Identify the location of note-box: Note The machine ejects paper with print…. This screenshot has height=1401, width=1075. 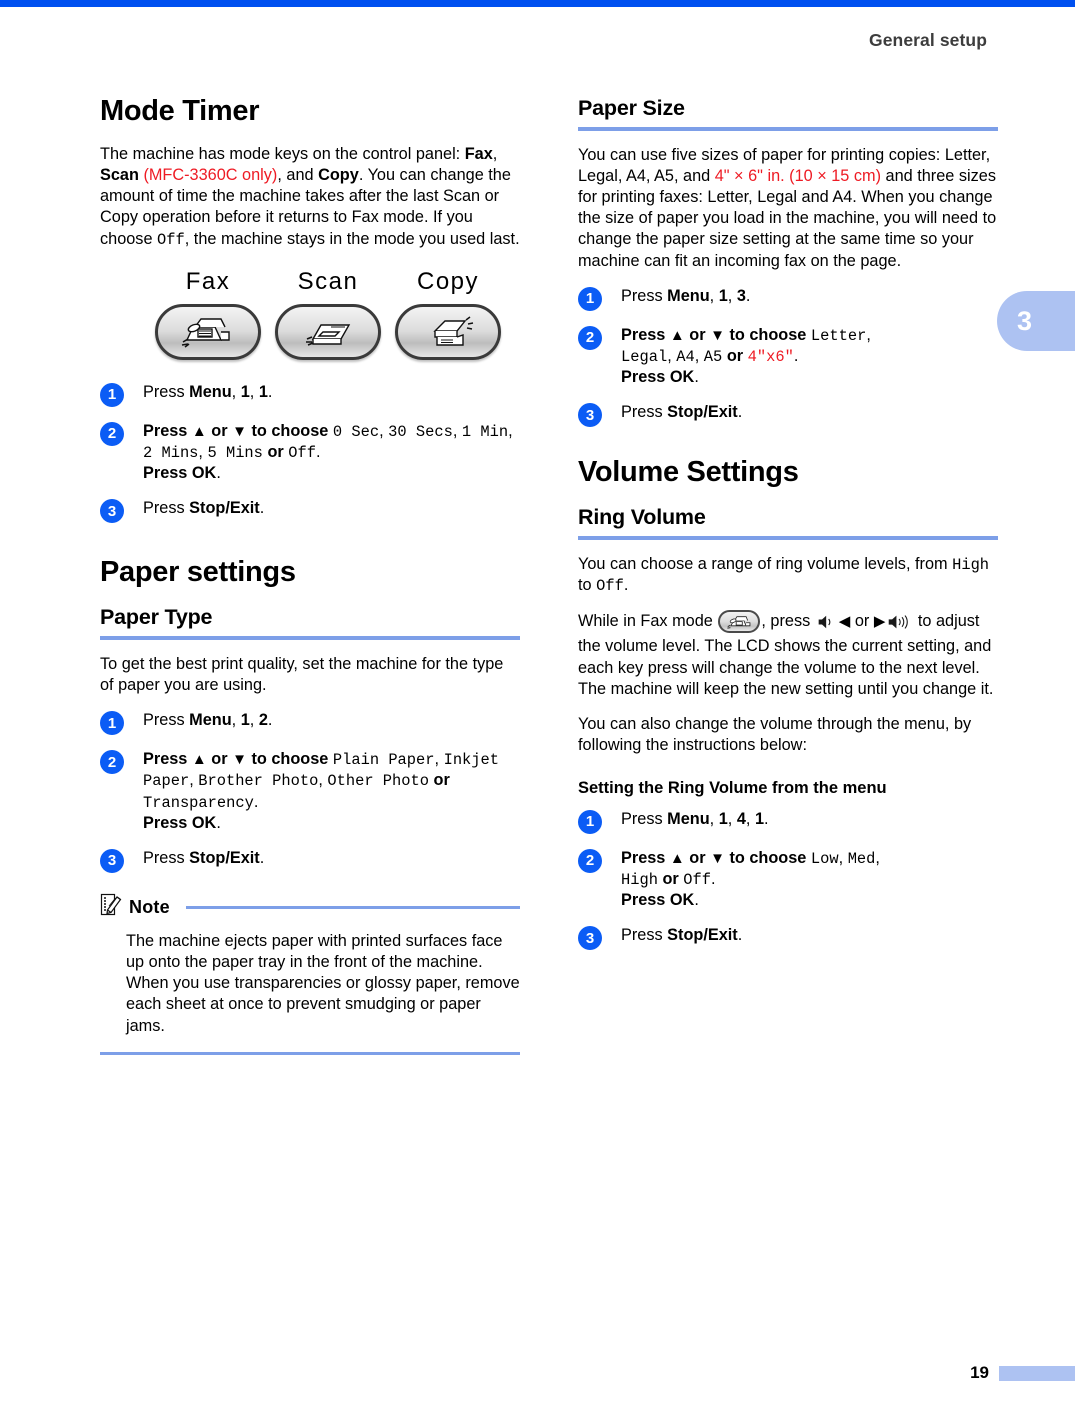
(310, 965).